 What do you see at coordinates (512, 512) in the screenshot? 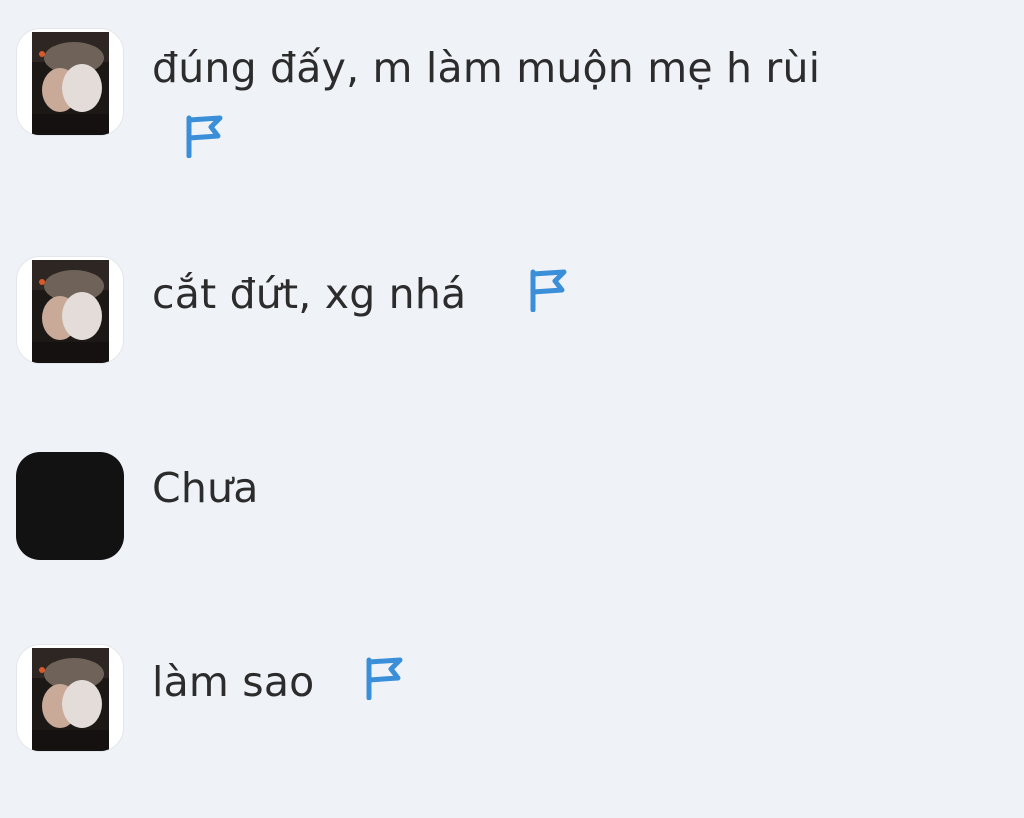
I see `message-row: Chưa` at bounding box center [512, 512].